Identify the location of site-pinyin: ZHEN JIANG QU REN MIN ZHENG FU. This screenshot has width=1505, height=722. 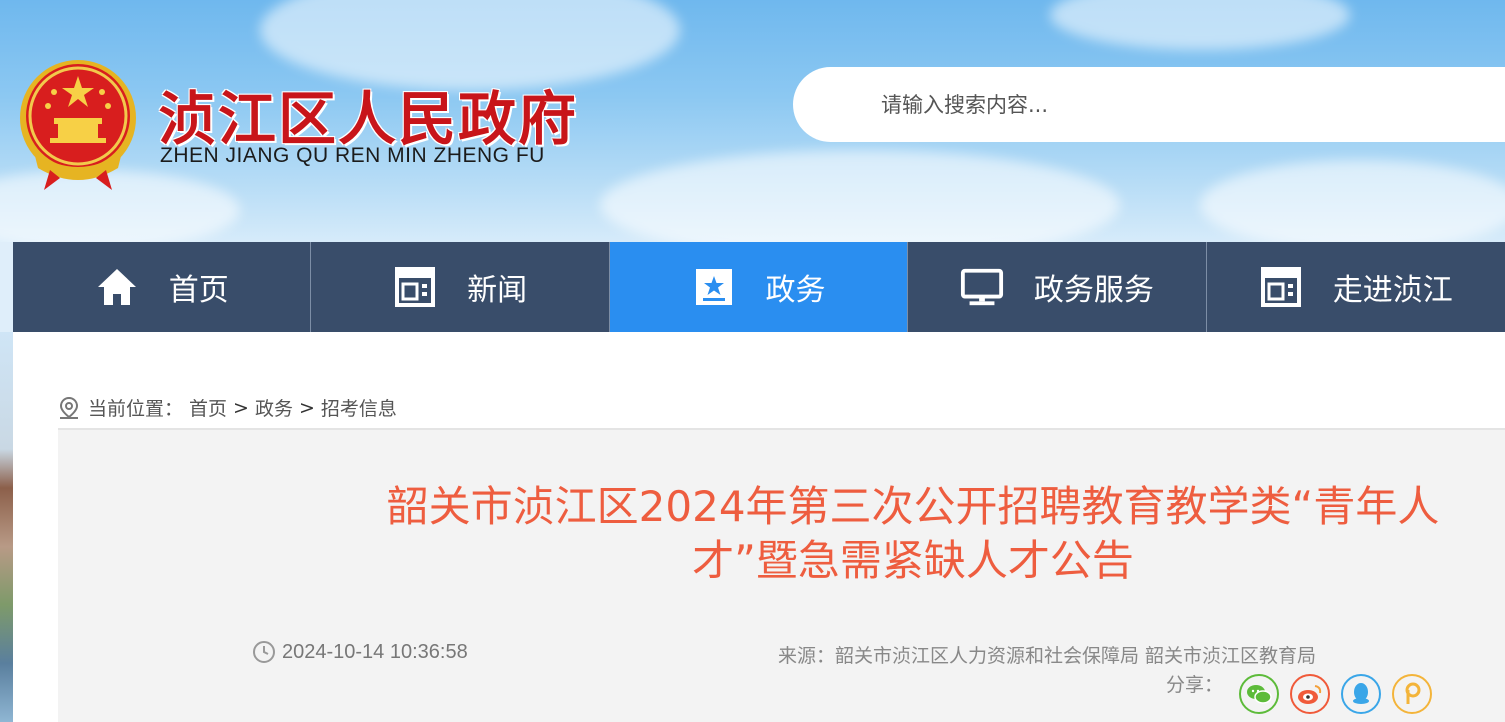
(352, 155).